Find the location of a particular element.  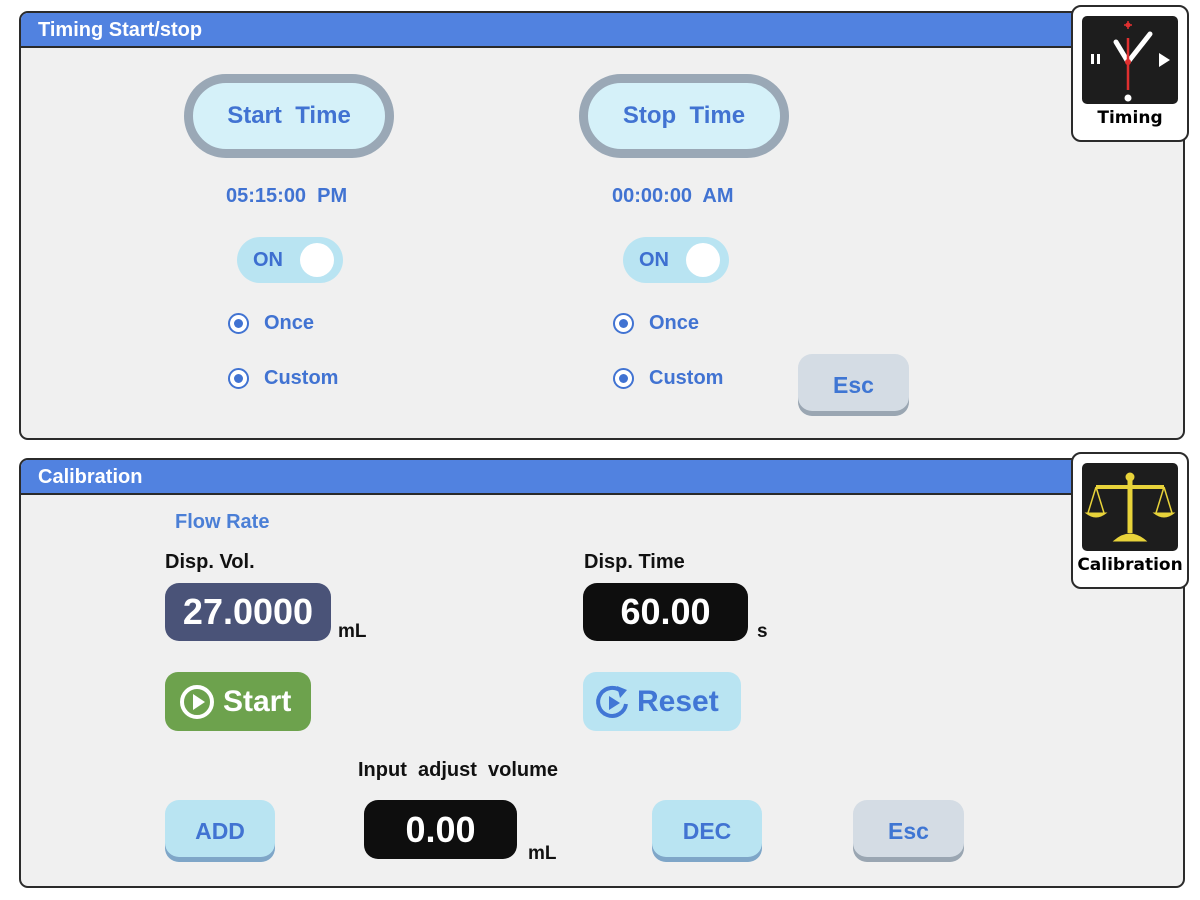

start-once-label: Once is located at coordinates (289, 323).